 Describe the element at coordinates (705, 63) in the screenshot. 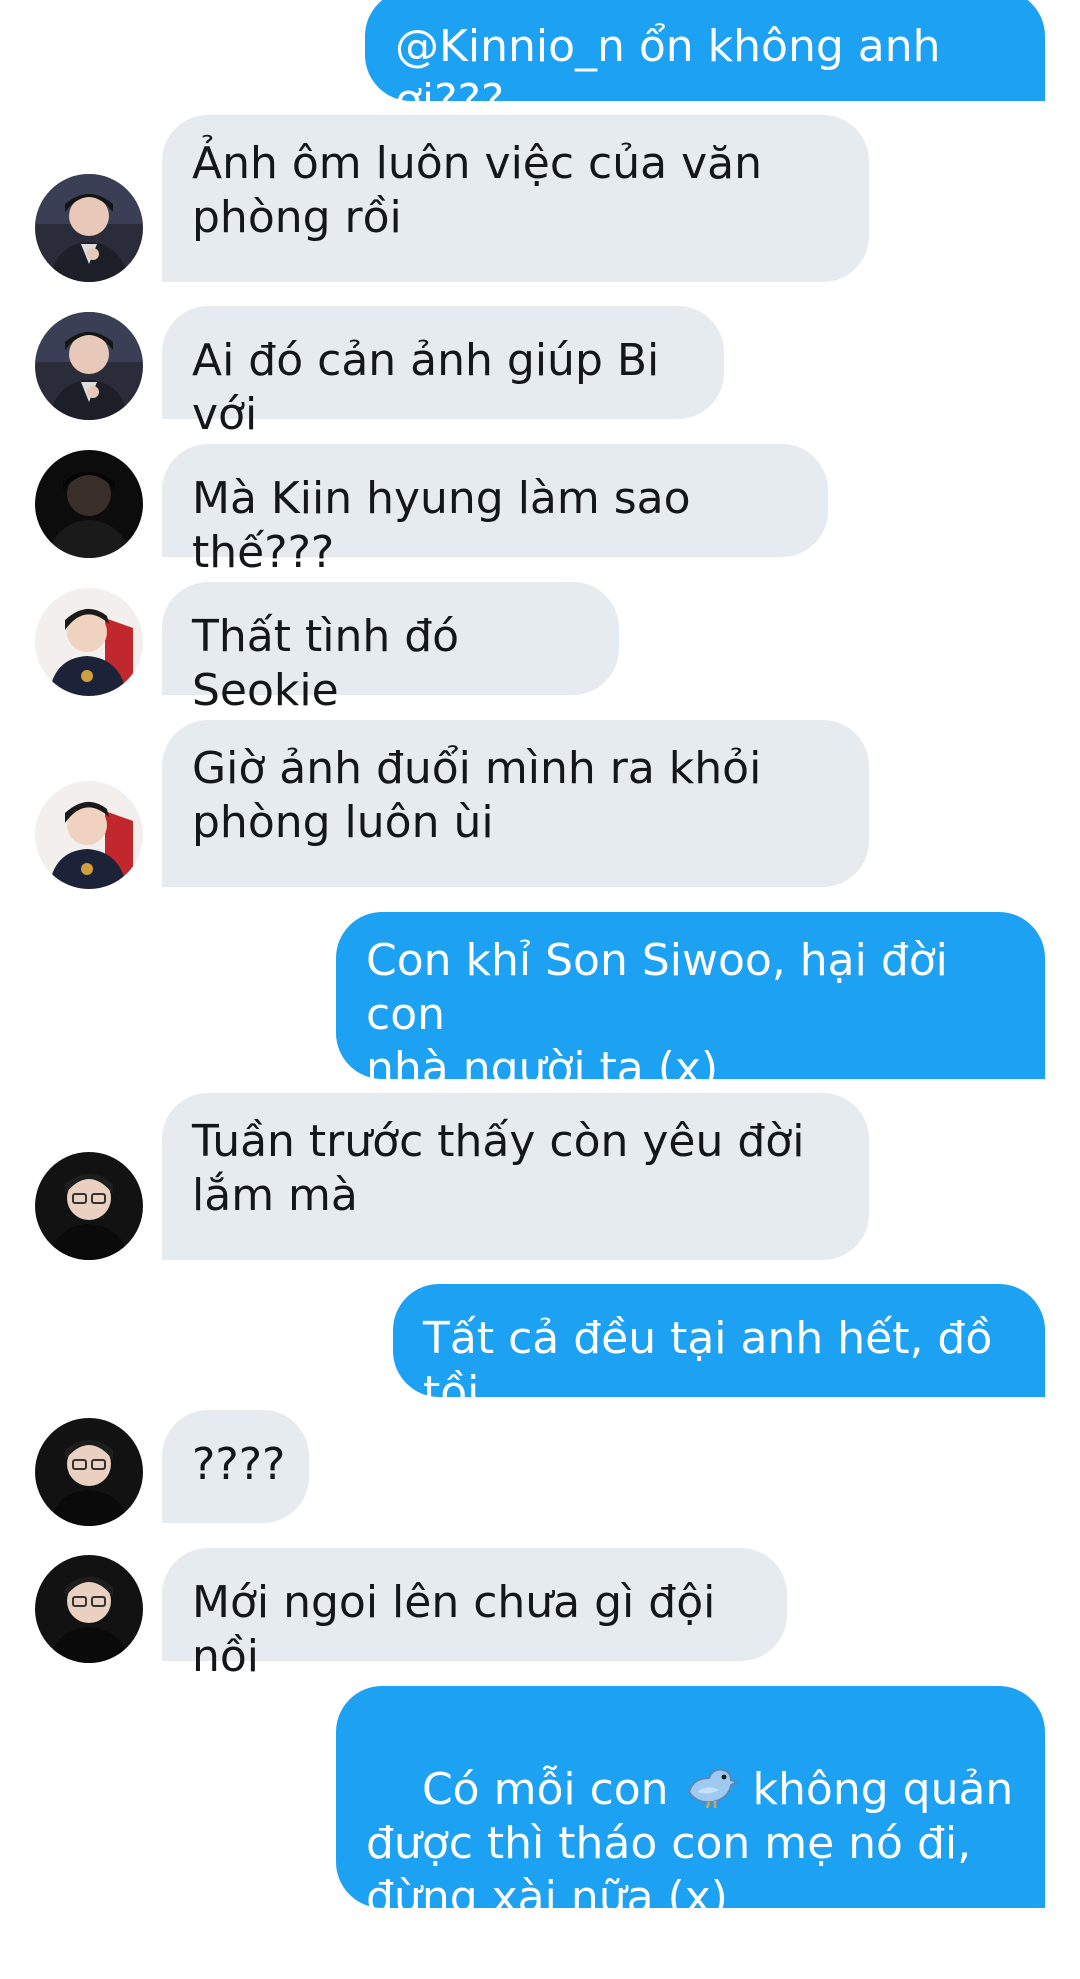

I see `outgoing-message: @Kinnio_n ổn không anh ơi???` at that location.